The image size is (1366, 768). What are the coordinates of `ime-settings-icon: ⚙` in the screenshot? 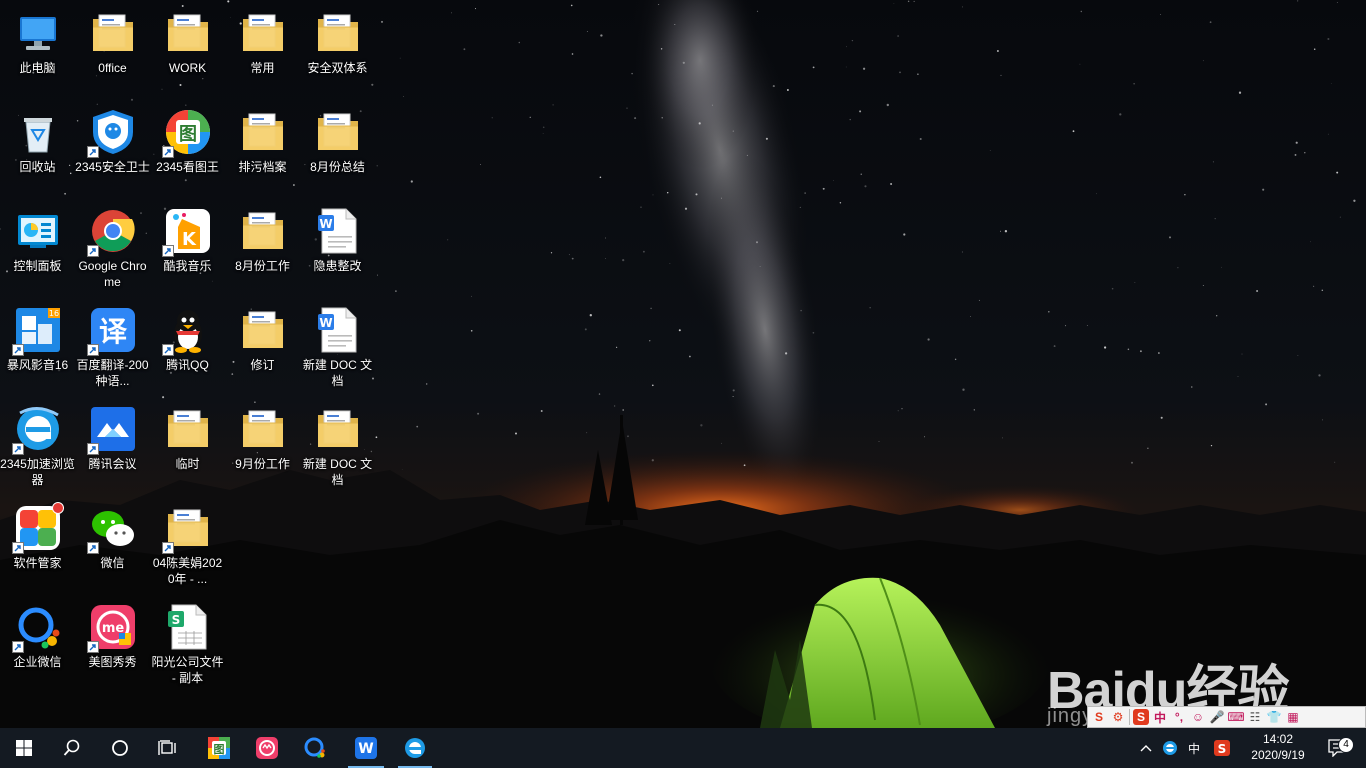 It's located at (1118, 717).